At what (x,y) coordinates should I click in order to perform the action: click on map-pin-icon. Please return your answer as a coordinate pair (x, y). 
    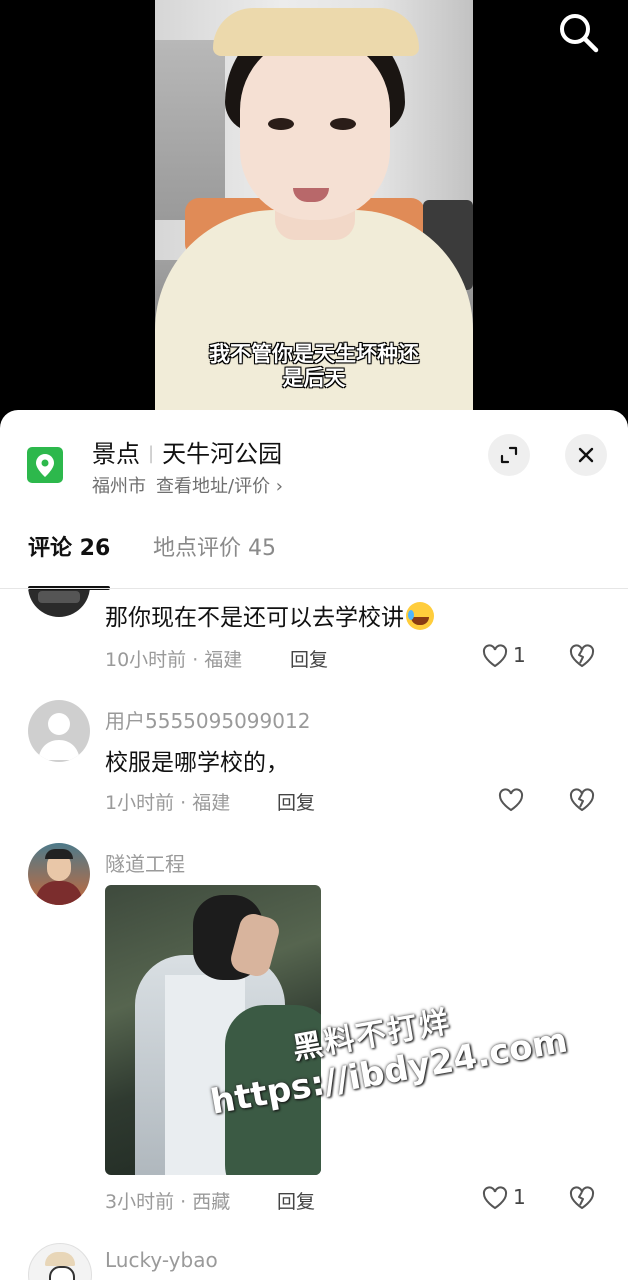
    Looking at the image, I should click on (45, 465).